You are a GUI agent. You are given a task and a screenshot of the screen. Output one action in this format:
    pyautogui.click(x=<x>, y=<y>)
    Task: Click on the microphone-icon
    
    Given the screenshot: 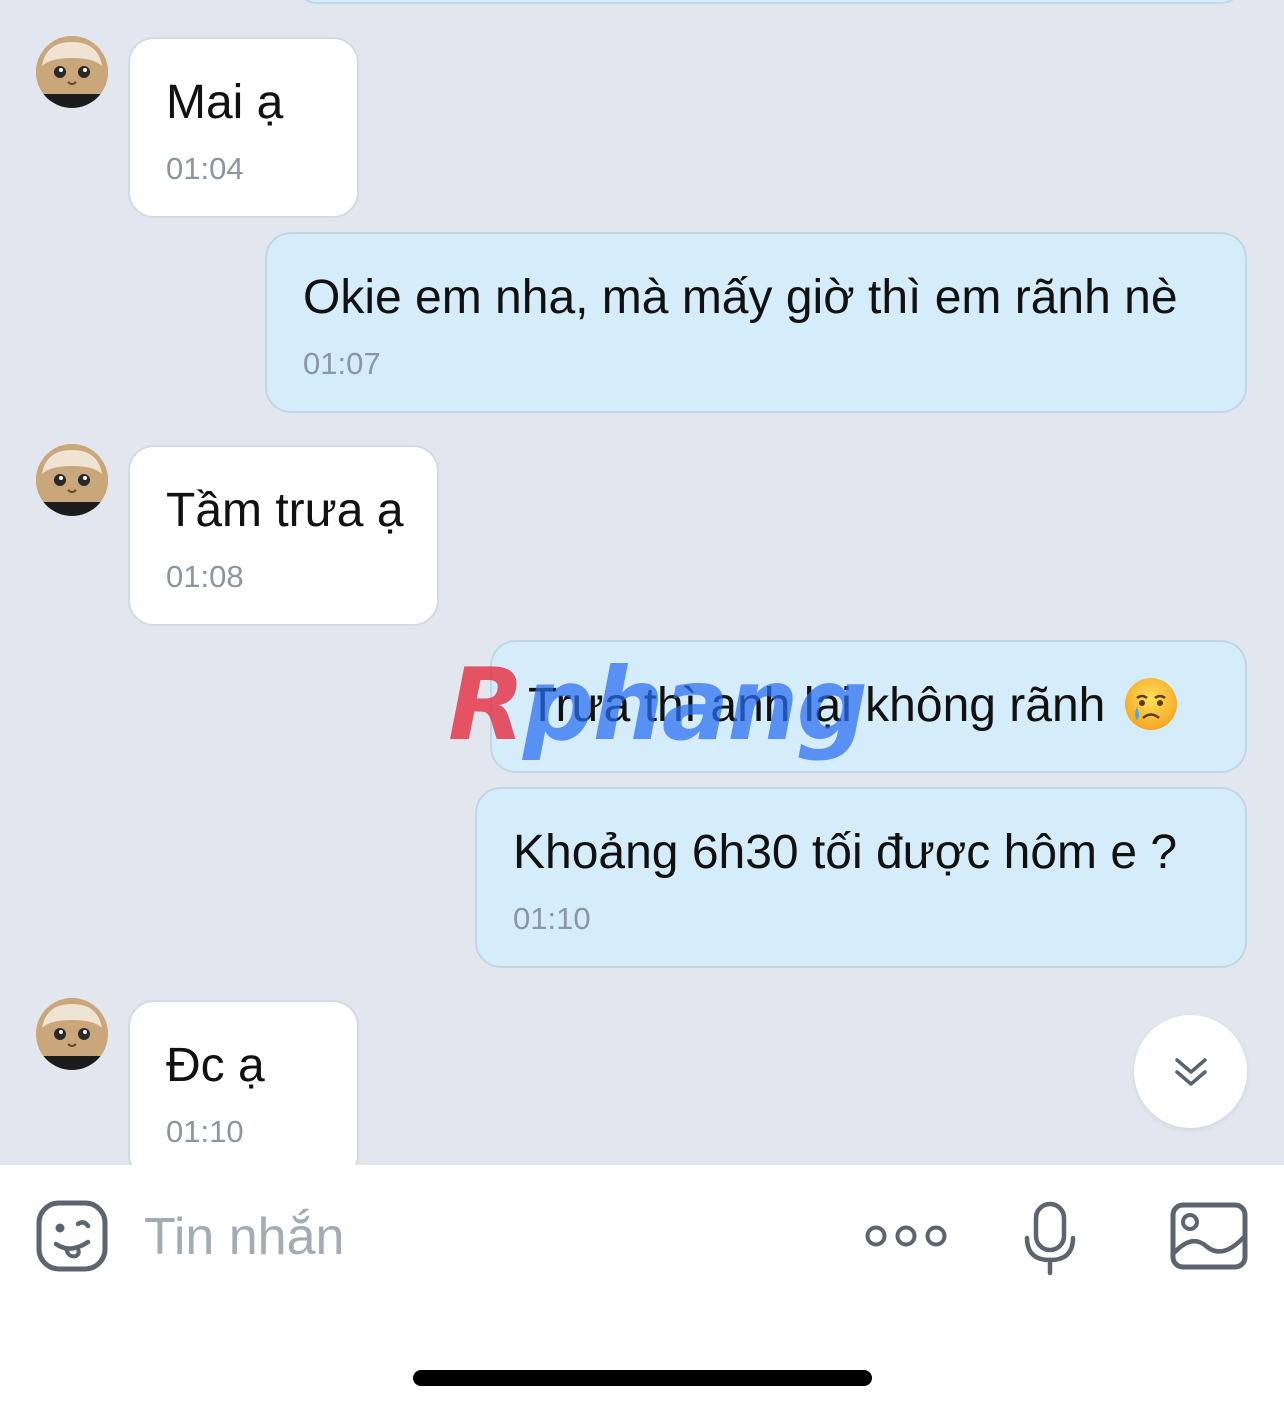 What is the action you would take?
    pyautogui.click(x=1050, y=1238)
    